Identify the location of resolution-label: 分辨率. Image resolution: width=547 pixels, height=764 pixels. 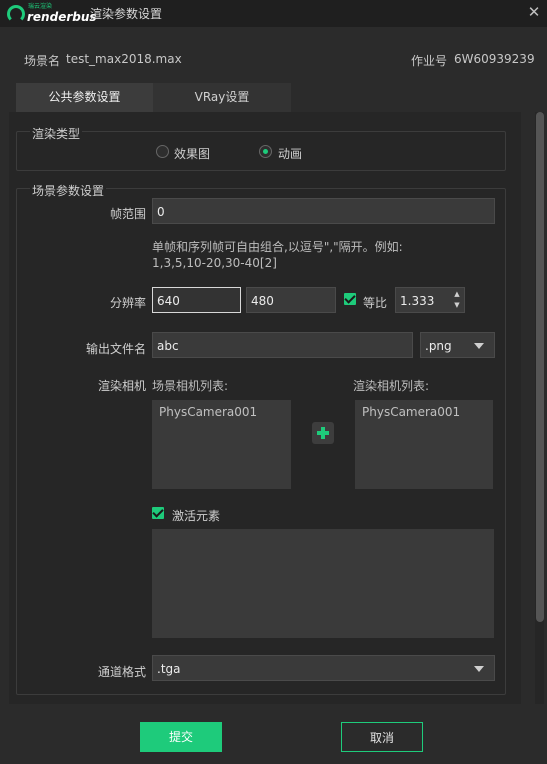
(127, 303).